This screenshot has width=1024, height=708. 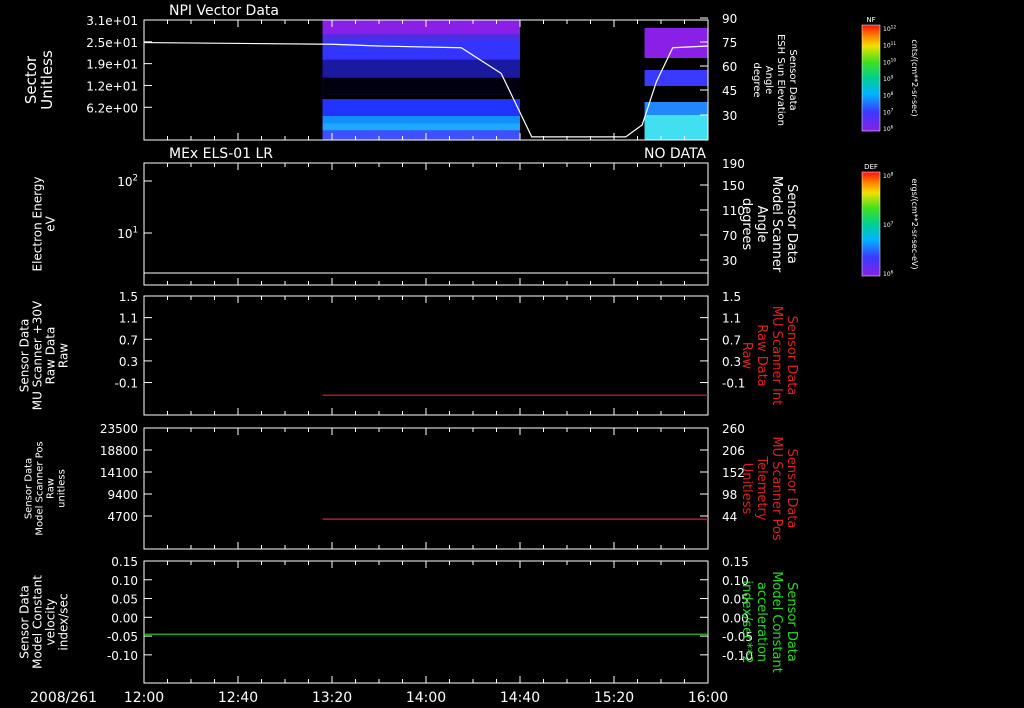 What do you see at coordinates (38, 223) in the screenshot?
I see `panel-2-y-axis-label: Electron Energy` at bounding box center [38, 223].